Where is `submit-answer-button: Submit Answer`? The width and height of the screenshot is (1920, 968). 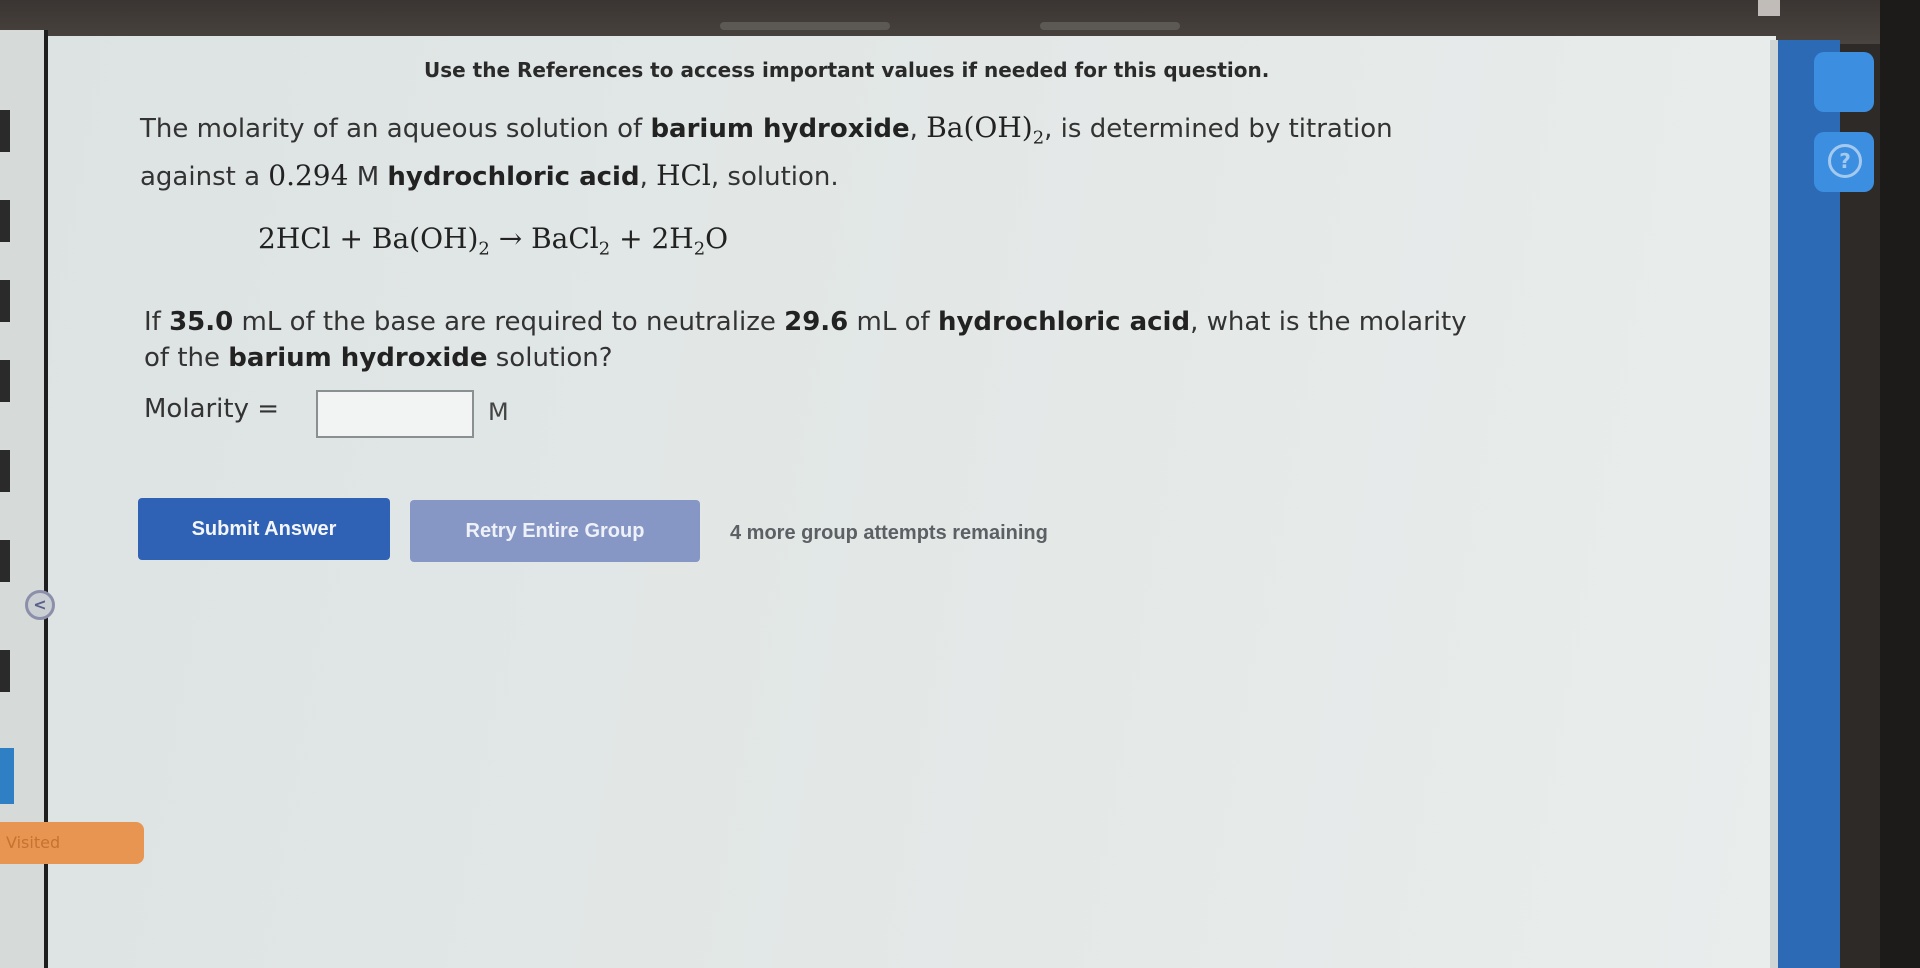 submit-answer-button: Submit Answer is located at coordinates (264, 529).